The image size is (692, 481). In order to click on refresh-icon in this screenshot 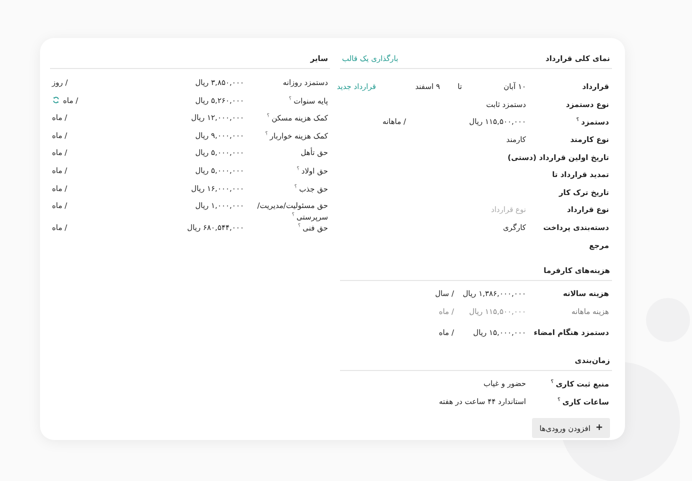, I will do `click(56, 100)`.